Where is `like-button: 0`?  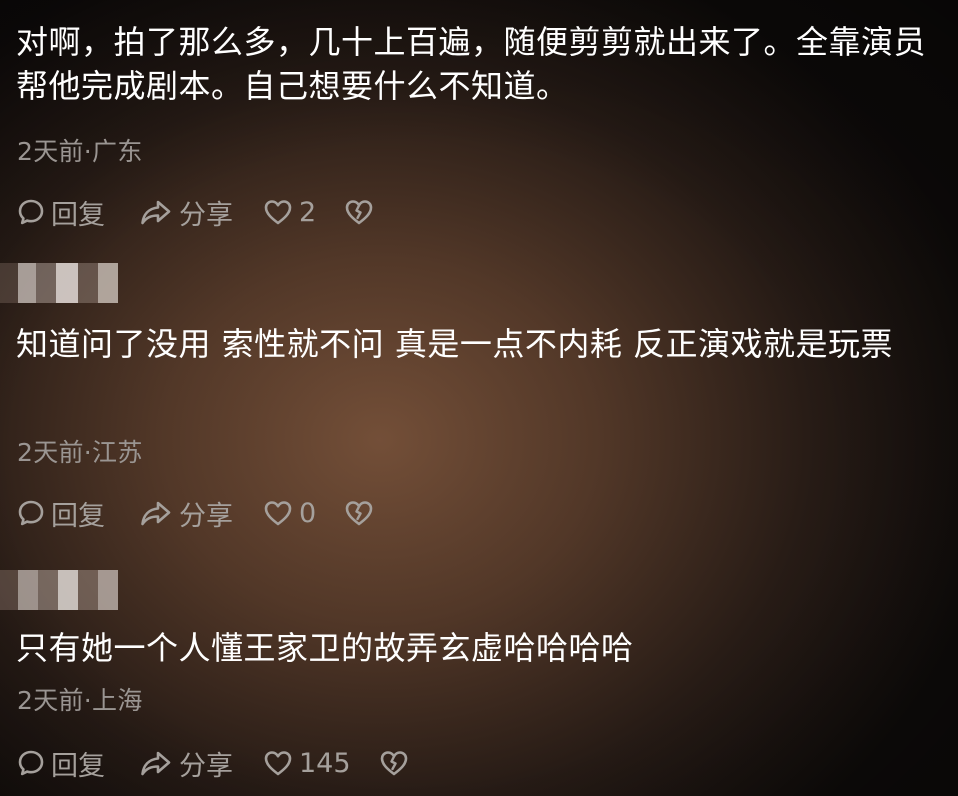 like-button: 0 is located at coordinates (289, 513).